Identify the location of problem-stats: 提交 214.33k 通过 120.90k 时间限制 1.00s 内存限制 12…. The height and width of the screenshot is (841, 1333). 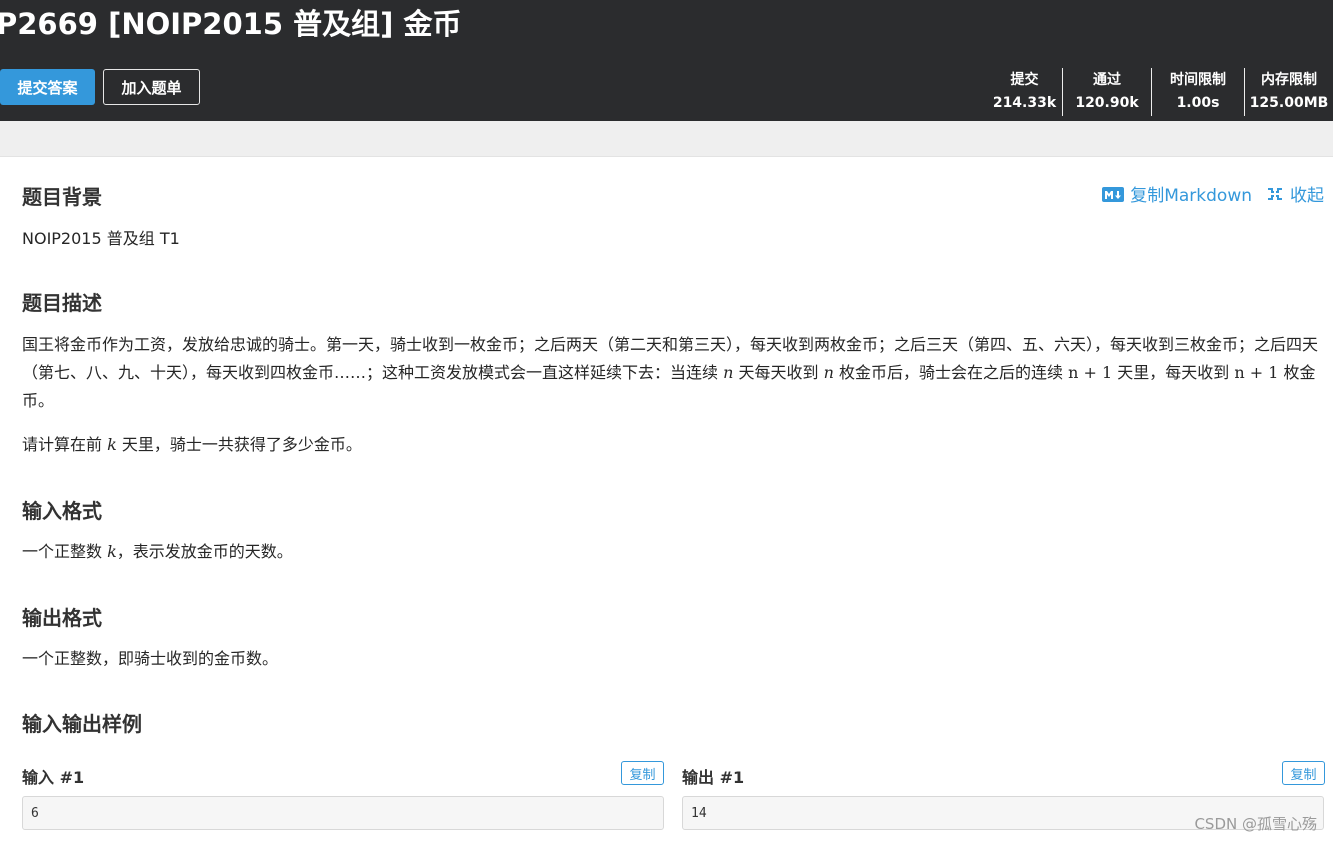
(1160, 92).